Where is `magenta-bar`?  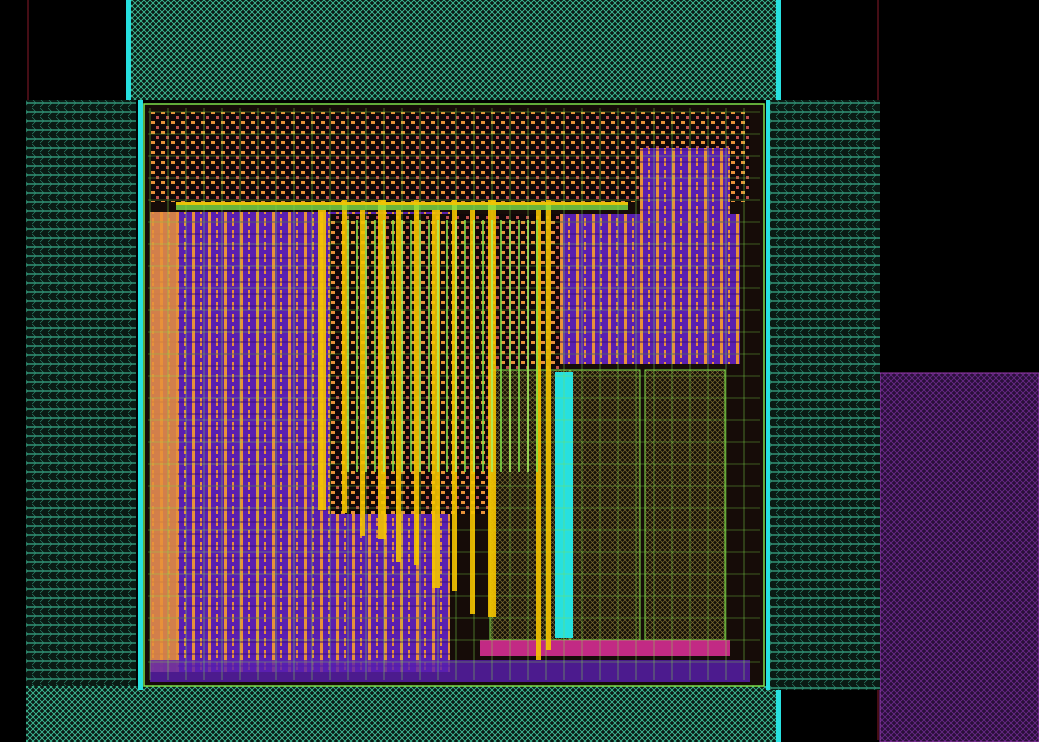 magenta-bar is located at coordinates (605, 648).